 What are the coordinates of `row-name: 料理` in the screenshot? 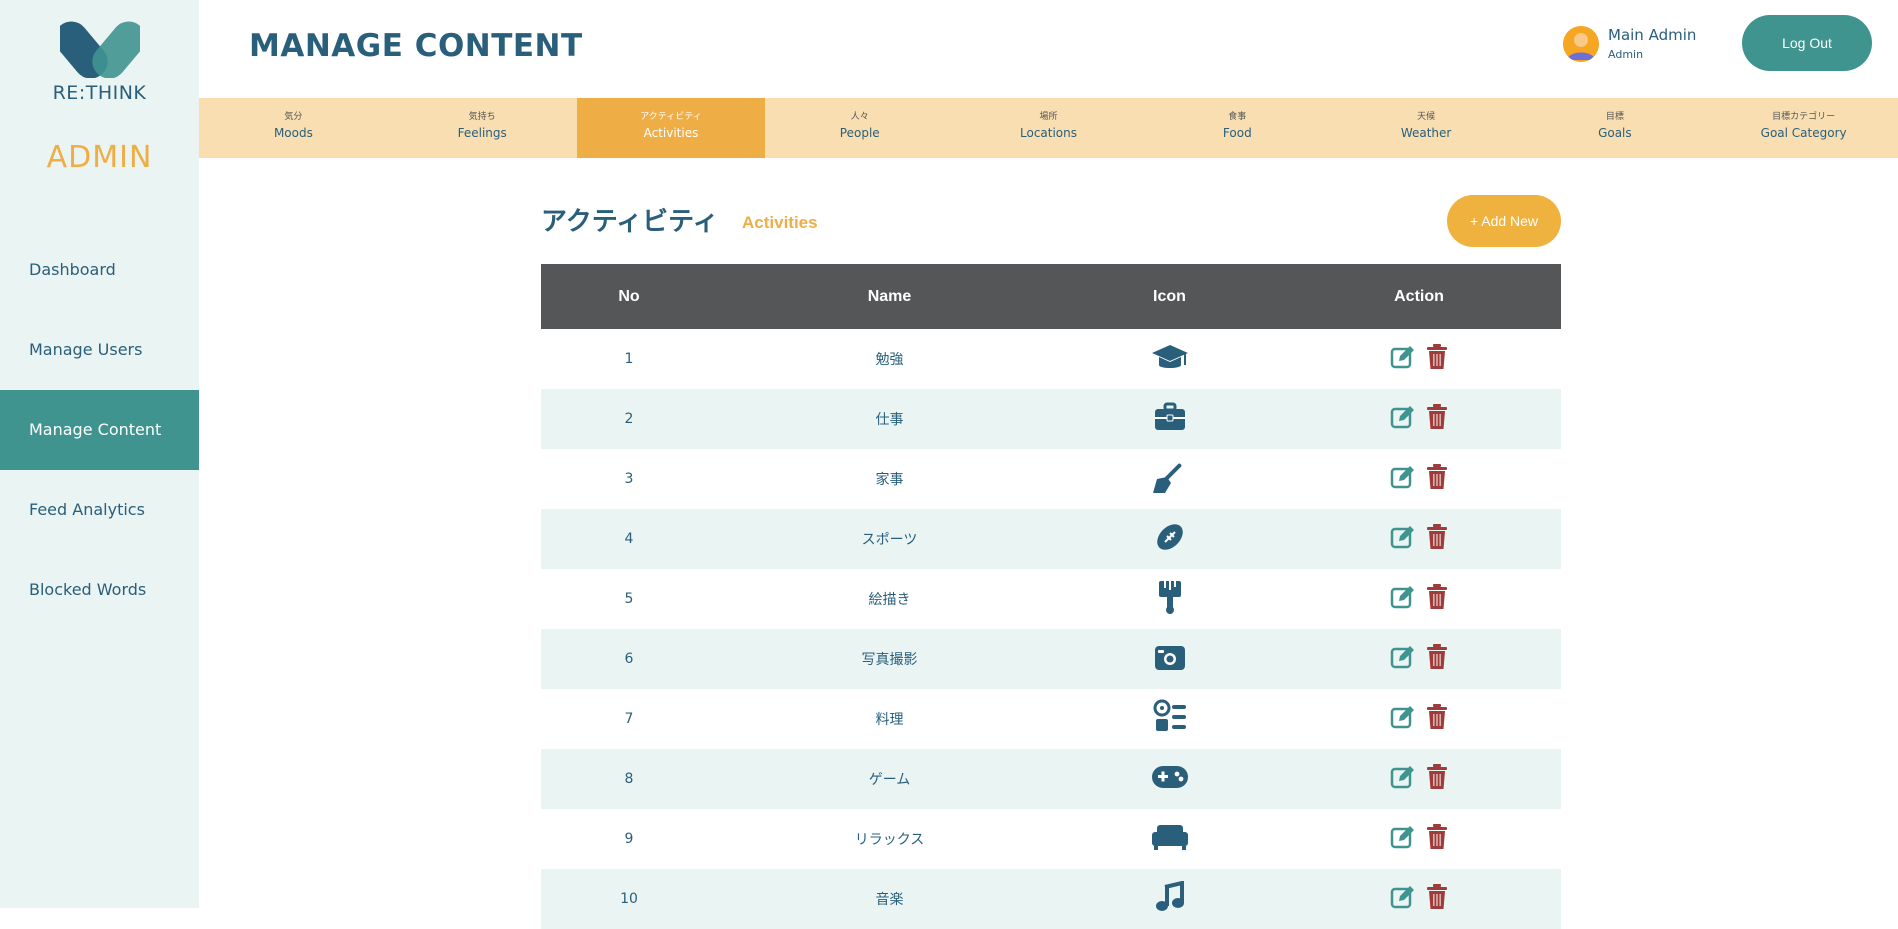 It's located at (889, 720).